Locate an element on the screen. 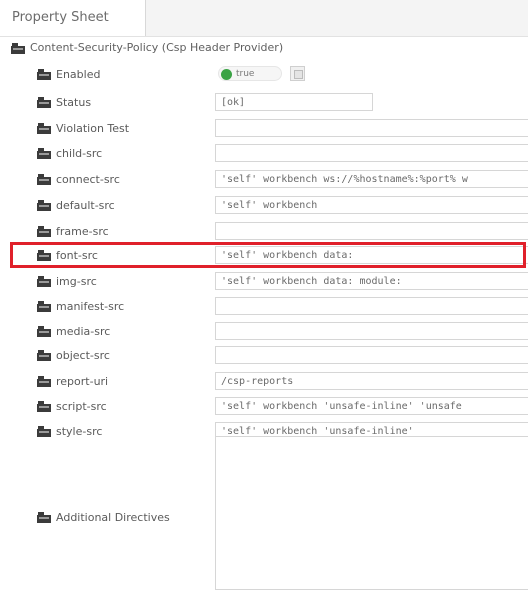 The height and width of the screenshot is (590, 528). default-src-field: 'self' workbench is located at coordinates (371, 205).